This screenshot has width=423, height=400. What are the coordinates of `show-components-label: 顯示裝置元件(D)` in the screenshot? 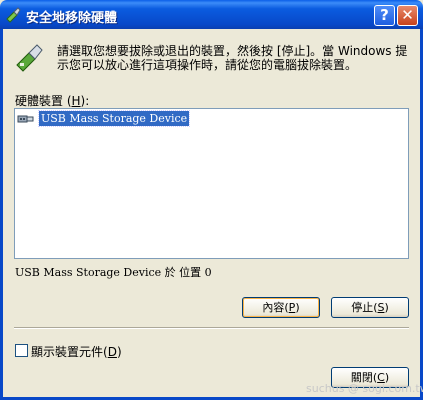 It's located at (76, 351).